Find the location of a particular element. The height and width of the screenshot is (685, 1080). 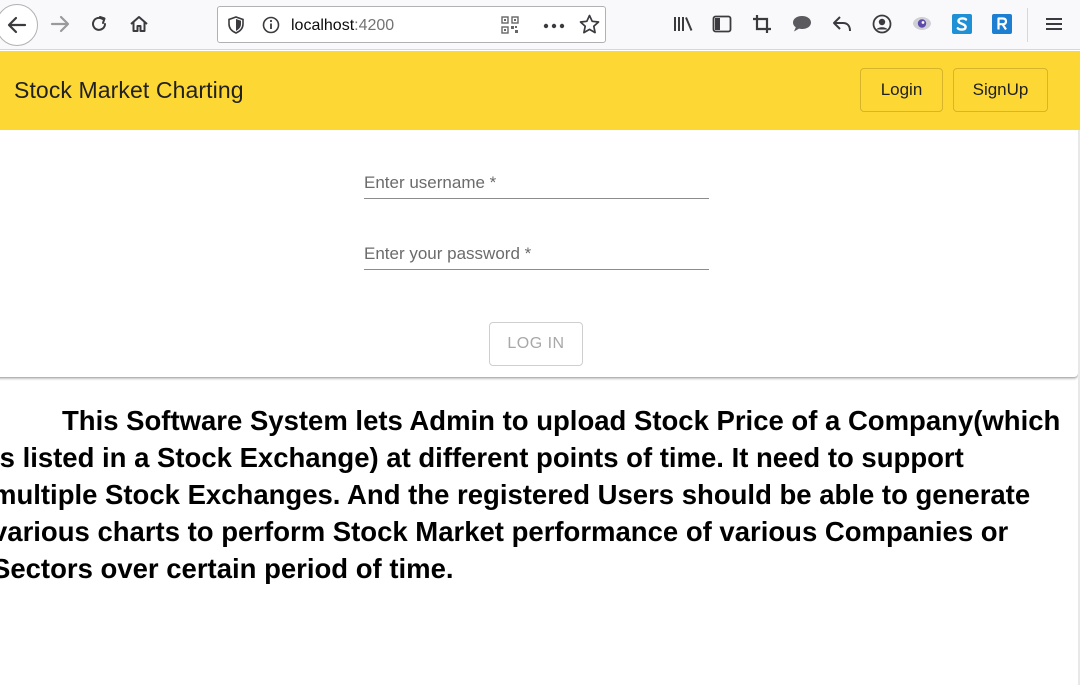

username-field is located at coordinates (536, 181).